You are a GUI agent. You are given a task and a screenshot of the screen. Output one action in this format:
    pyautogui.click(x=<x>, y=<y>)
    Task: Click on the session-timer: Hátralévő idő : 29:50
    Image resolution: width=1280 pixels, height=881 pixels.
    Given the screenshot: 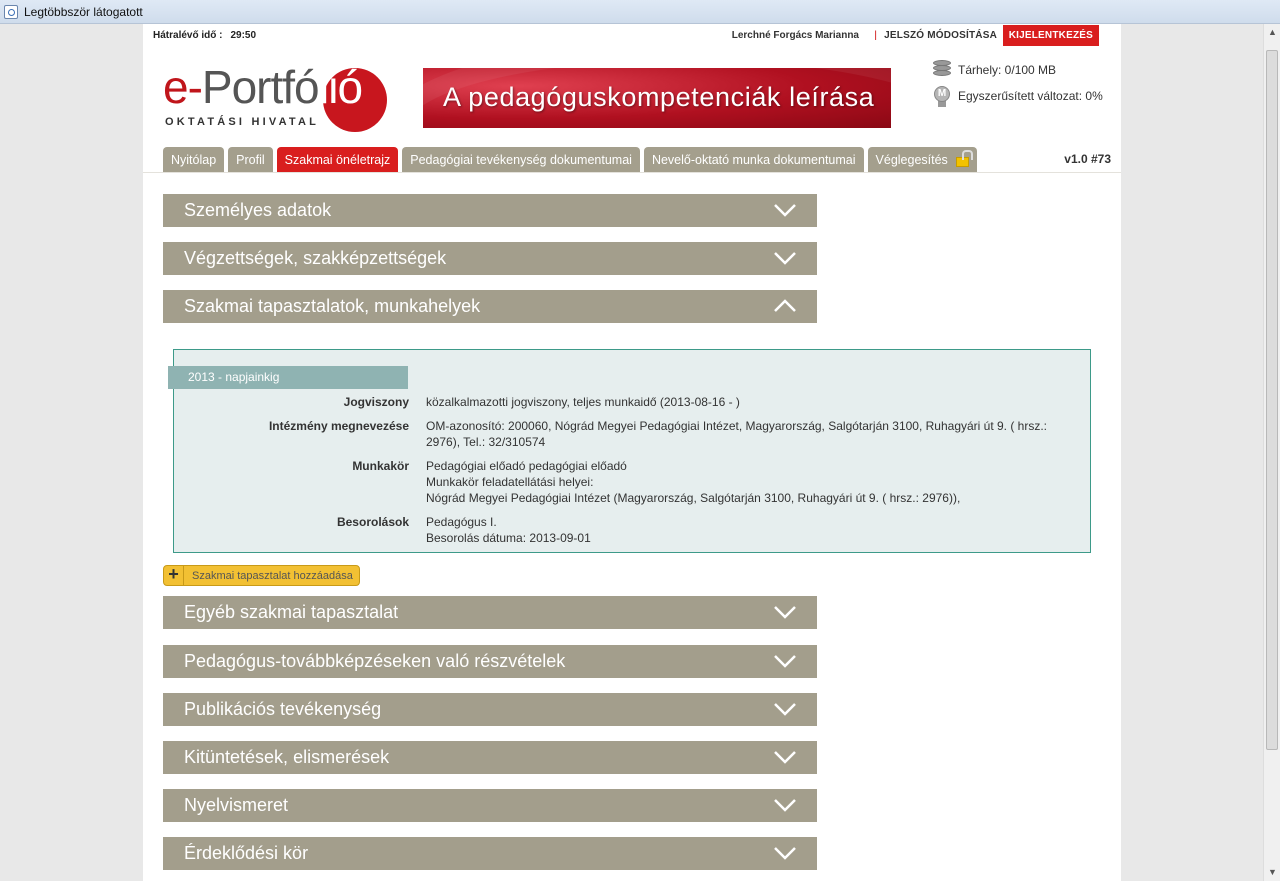 What is the action you would take?
    pyautogui.click(x=204, y=35)
    